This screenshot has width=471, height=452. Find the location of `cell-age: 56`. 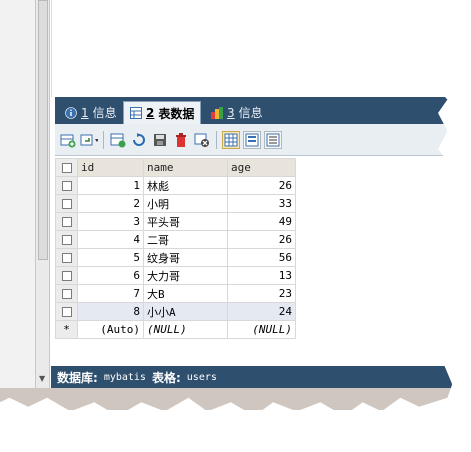

cell-age: 56 is located at coordinates (261, 257).